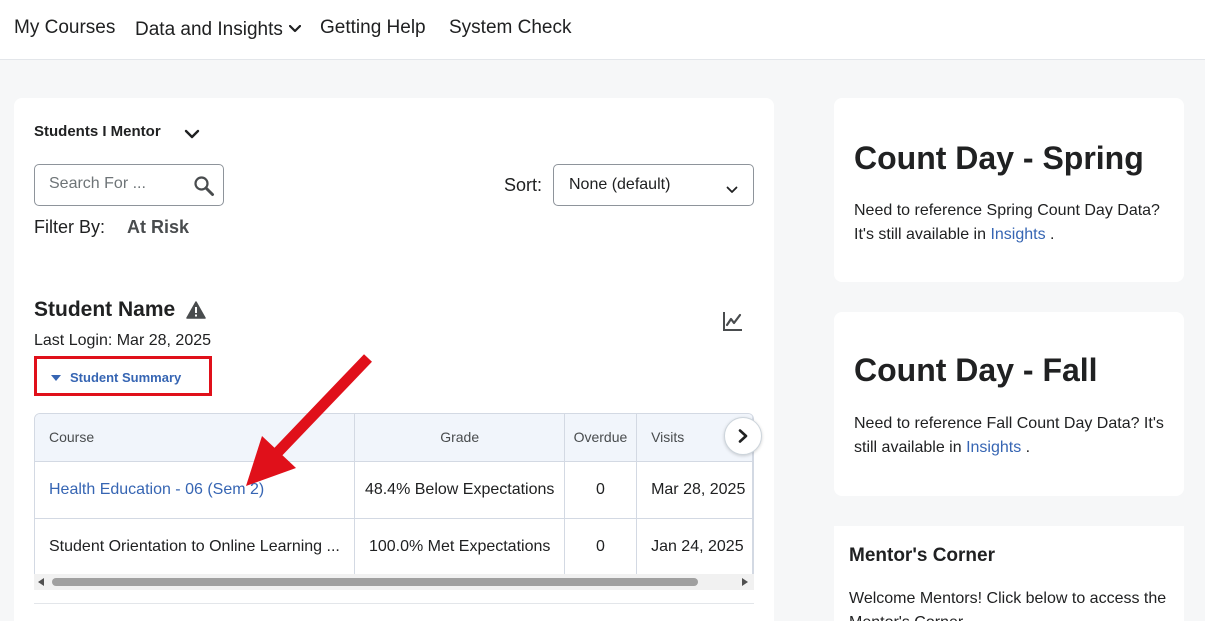  What do you see at coordinates (510, 28) in the screenshot?
I see `nav-system-check: System Check` at bounding box center [510, 28].